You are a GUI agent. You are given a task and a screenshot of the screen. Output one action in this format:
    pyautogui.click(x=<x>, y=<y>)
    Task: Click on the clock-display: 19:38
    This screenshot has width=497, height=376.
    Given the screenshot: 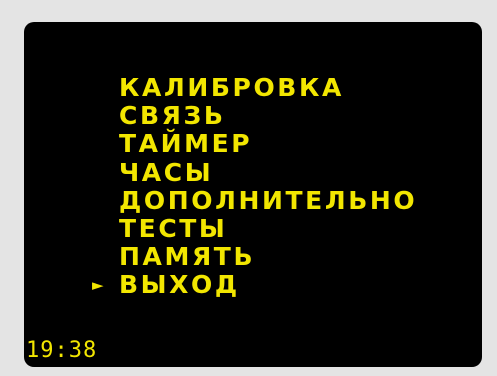 What is the action you would take?
    pyautogui.click(x=62, y=350)
    